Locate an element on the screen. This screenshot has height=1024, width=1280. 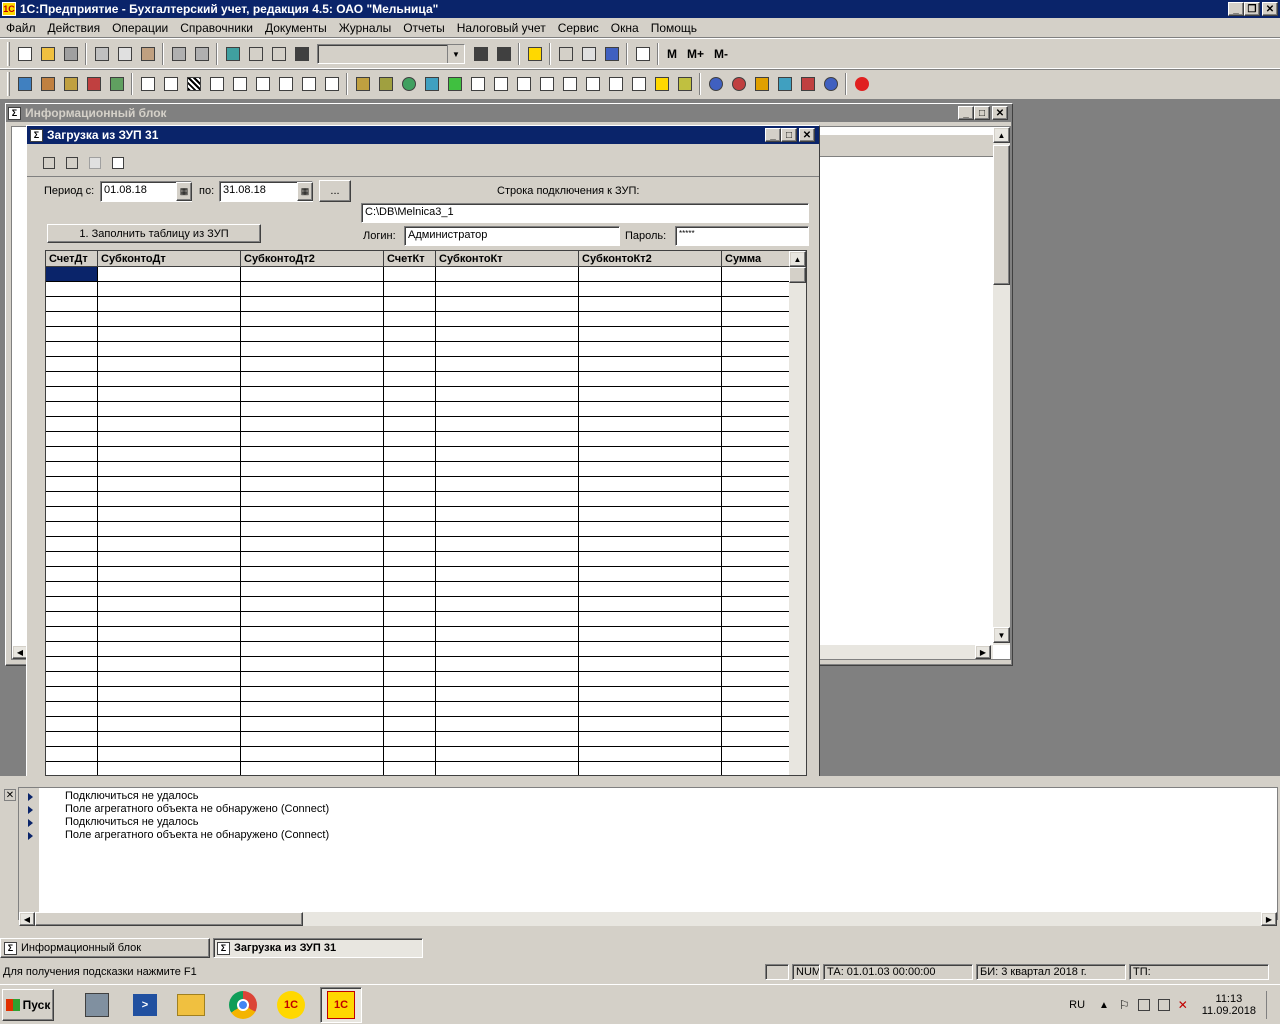
toolbar-grip is located at coordinates (8, 84).